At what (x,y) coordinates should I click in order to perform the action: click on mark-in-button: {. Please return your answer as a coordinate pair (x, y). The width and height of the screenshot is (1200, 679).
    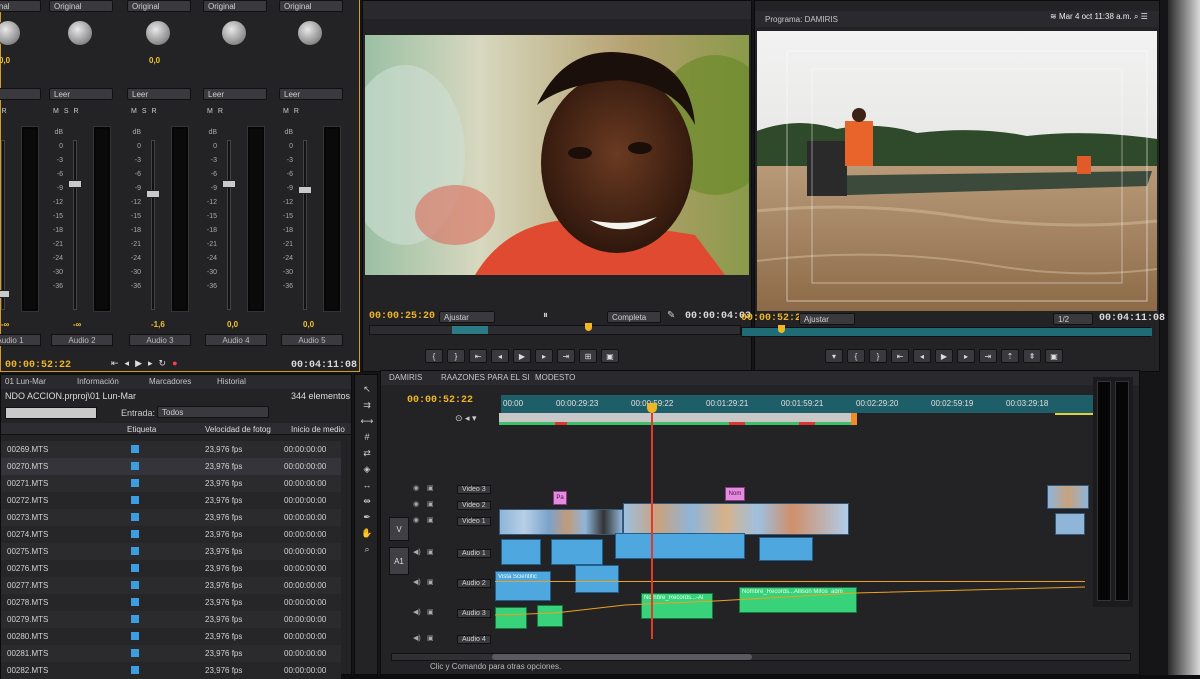
    Looking at the image, I should click on (434, 356).